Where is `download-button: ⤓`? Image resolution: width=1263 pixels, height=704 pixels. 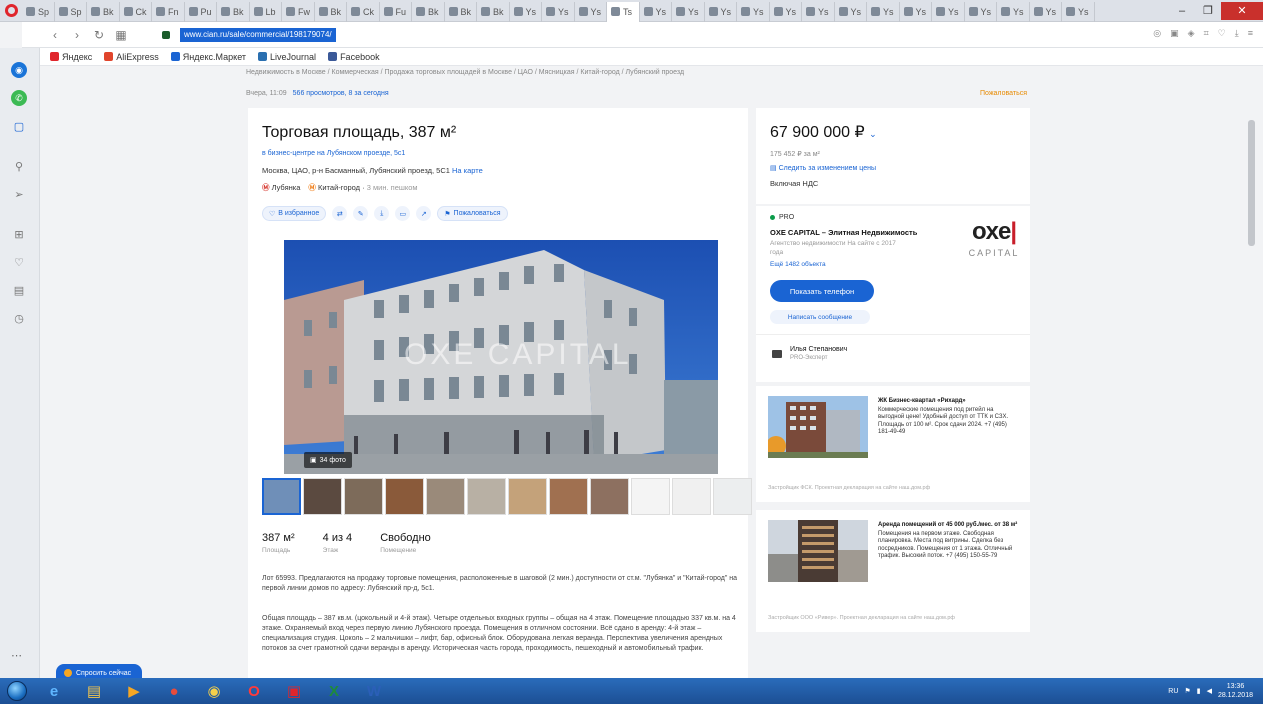
download-button: ⤓ is located at coordinates (382, 213).